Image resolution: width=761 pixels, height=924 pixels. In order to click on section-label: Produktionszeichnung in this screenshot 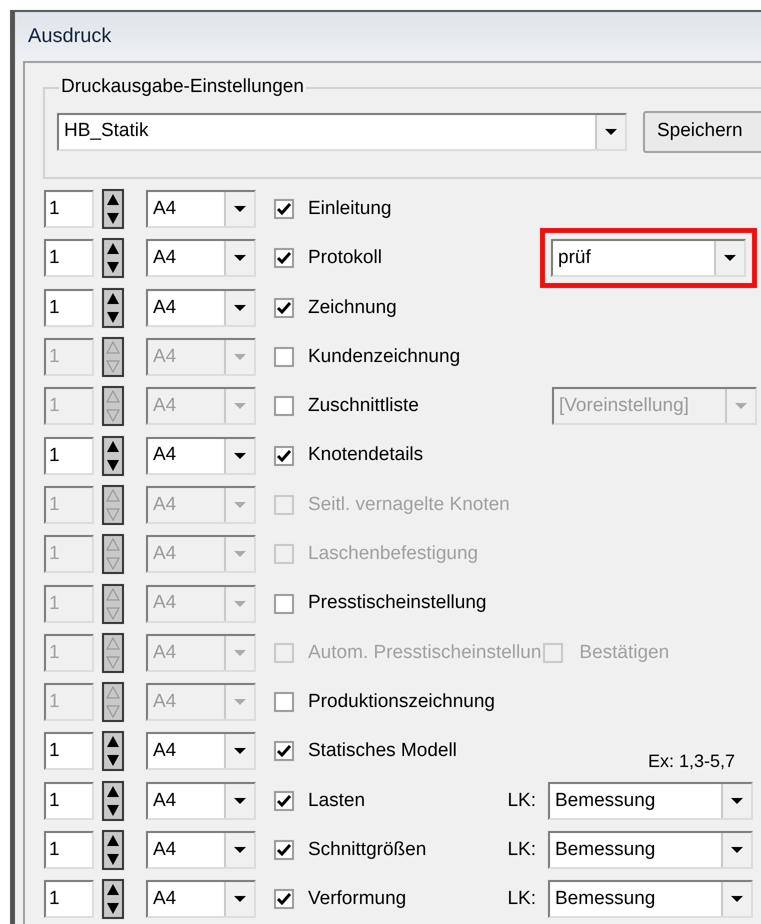, I will do `click(401, 702)`.